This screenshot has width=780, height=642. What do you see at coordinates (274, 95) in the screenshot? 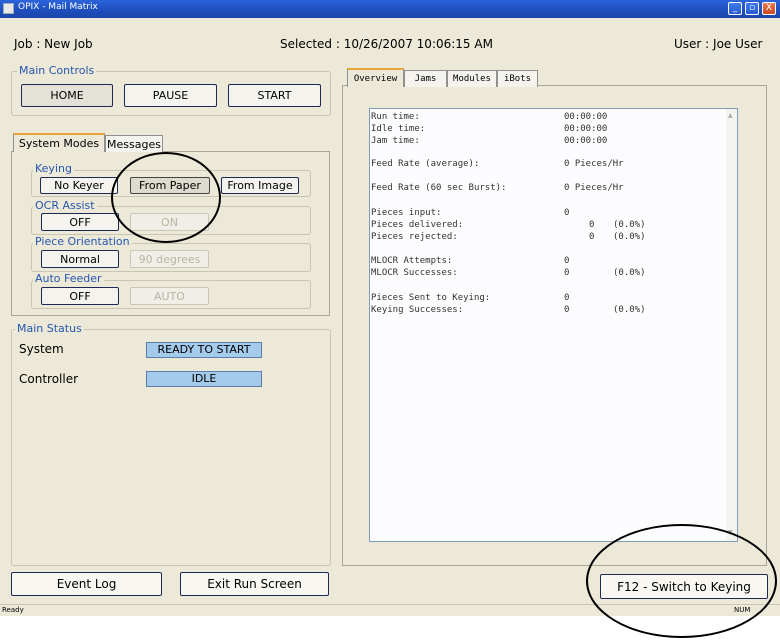
I see `start-button: START` at bounding box center [274, 95].